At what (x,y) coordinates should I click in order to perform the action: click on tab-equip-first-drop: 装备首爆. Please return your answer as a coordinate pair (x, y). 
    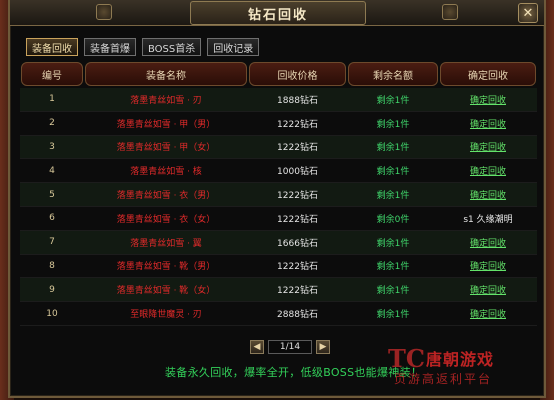
    Looking at the image, I should click on (110, 47).